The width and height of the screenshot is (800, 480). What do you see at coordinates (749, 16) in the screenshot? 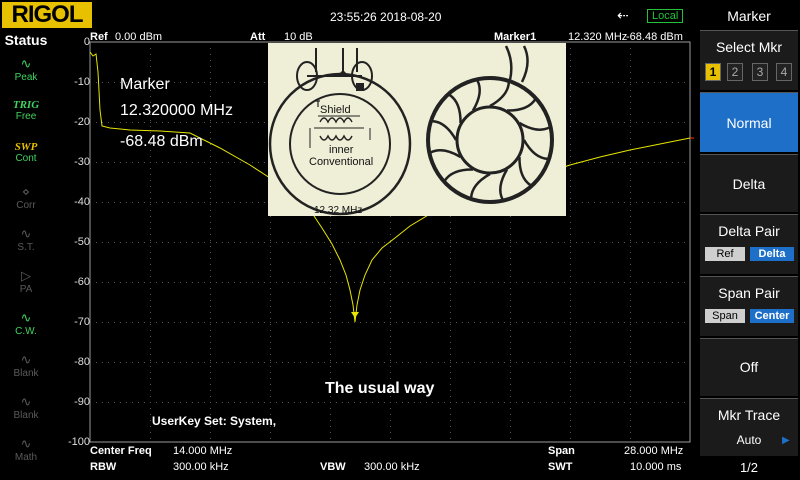
I see `menu-title: Marker` at bounding box center [749, 16].